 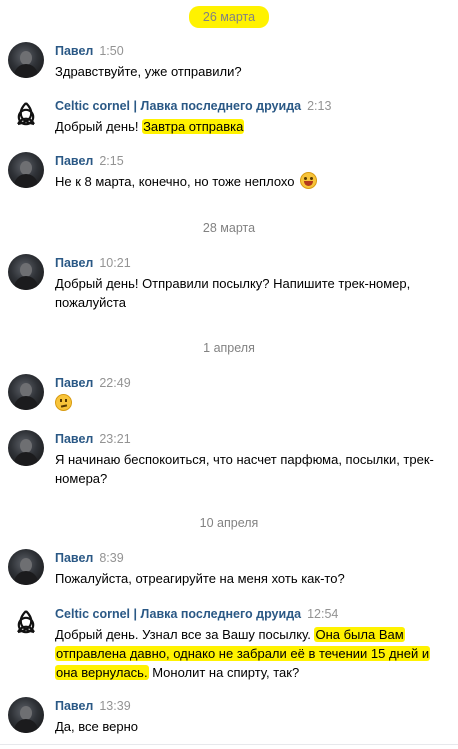 What do you see at coordinates (224, 672) in the screenshot?
I see `message-text-part: Монолит на спирту, так?` at bounding box center [224, 672].